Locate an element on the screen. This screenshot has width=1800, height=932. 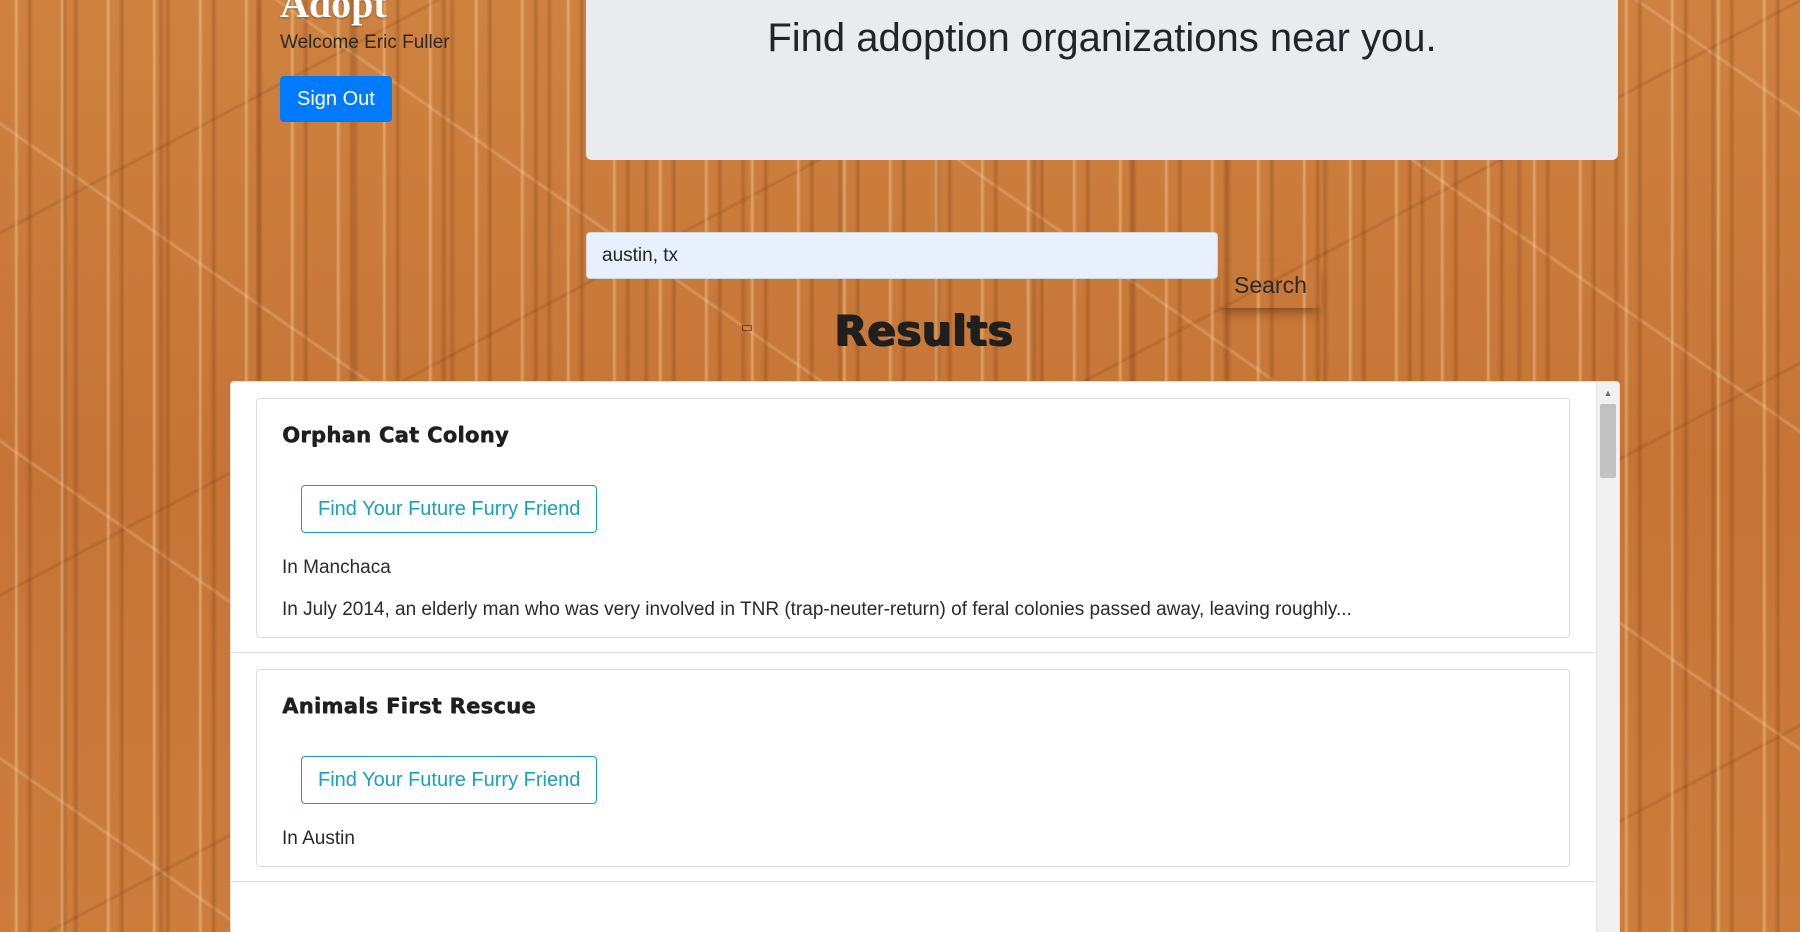
sign-out-button: Sign Out is located at coordinates (336, 99).